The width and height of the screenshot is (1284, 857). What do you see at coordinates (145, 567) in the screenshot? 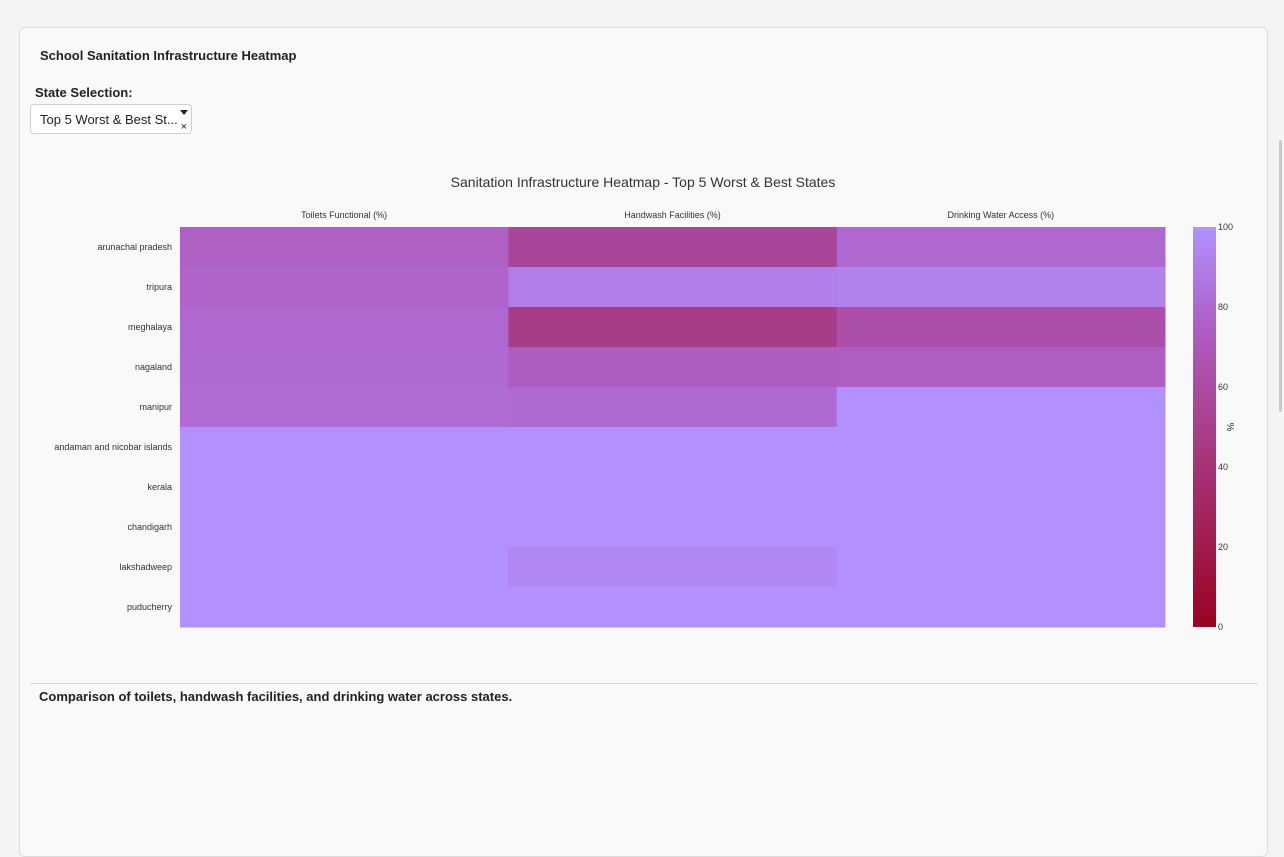
I see `row-label: lakshadweep` at bounding box center [145, 567].